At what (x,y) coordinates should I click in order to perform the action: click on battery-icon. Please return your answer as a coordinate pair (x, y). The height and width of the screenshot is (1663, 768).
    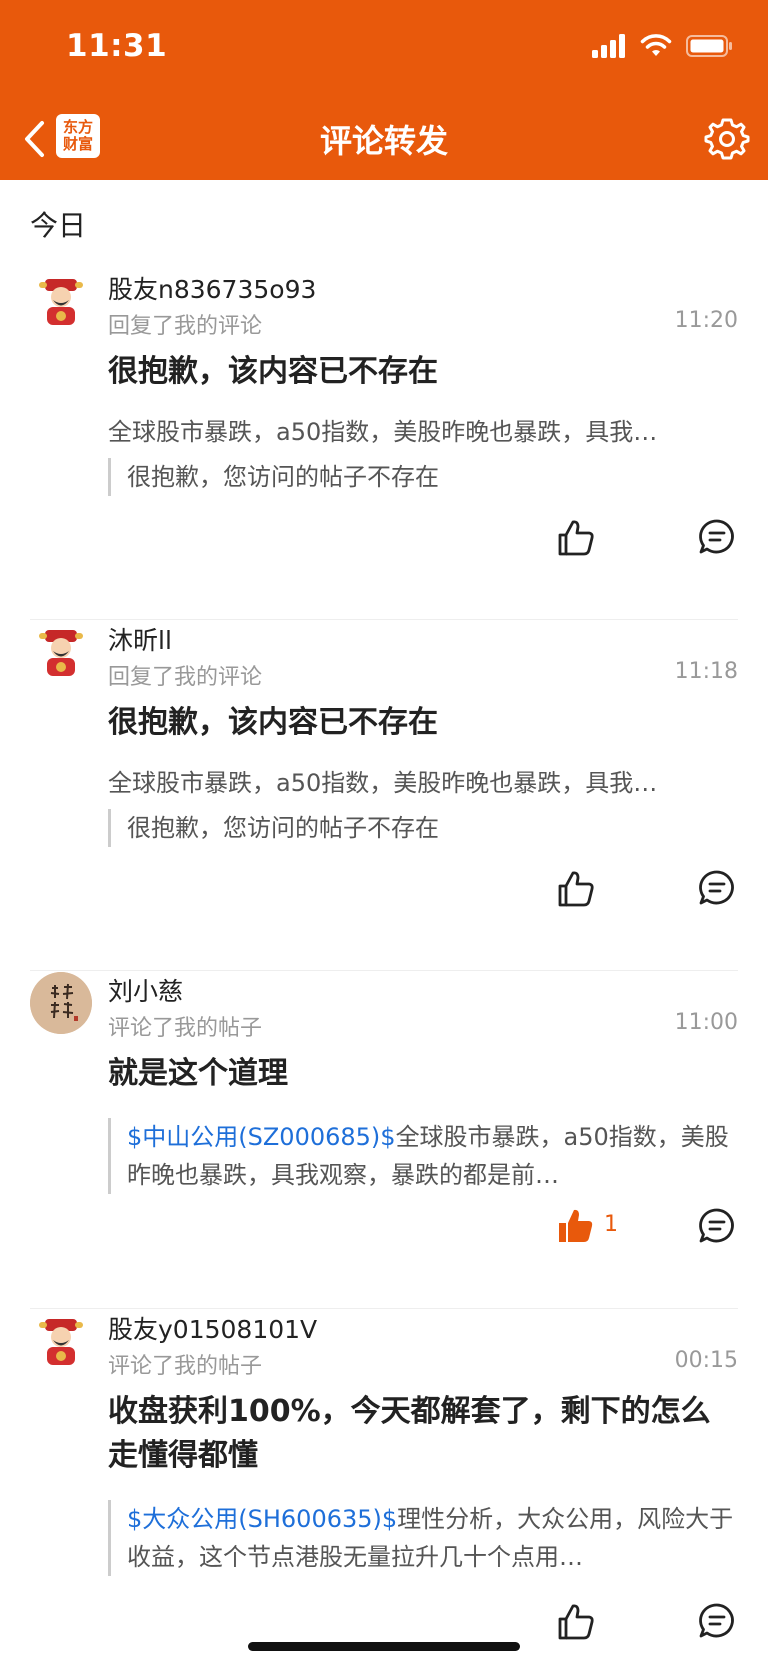
    Looking at the image, I should click on (709, 46).